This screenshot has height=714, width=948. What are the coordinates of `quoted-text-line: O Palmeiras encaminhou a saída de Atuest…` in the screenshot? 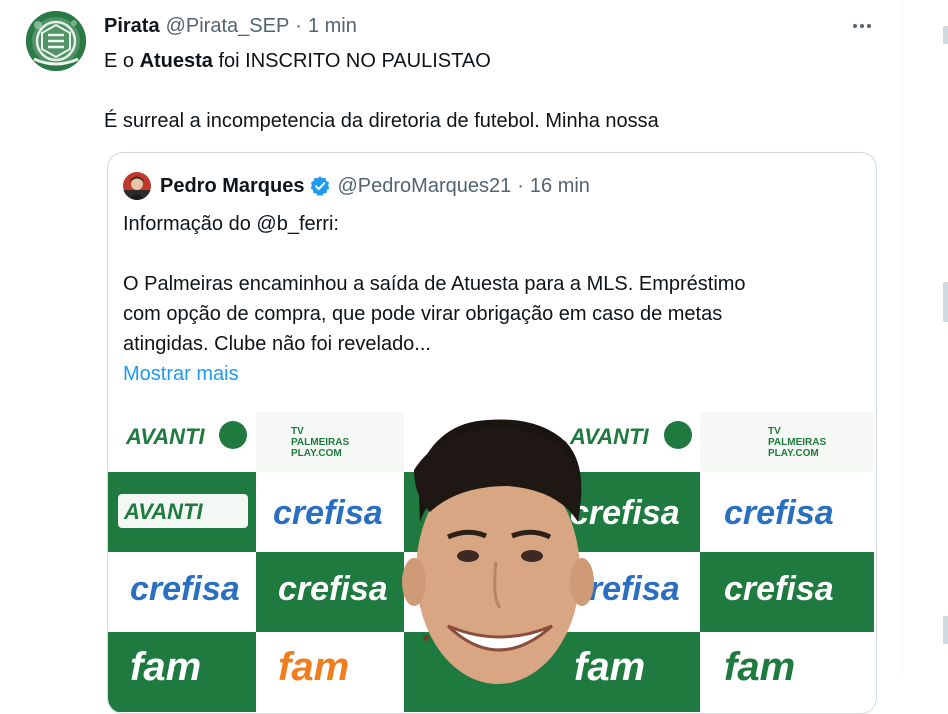 It's located at (434, 284).